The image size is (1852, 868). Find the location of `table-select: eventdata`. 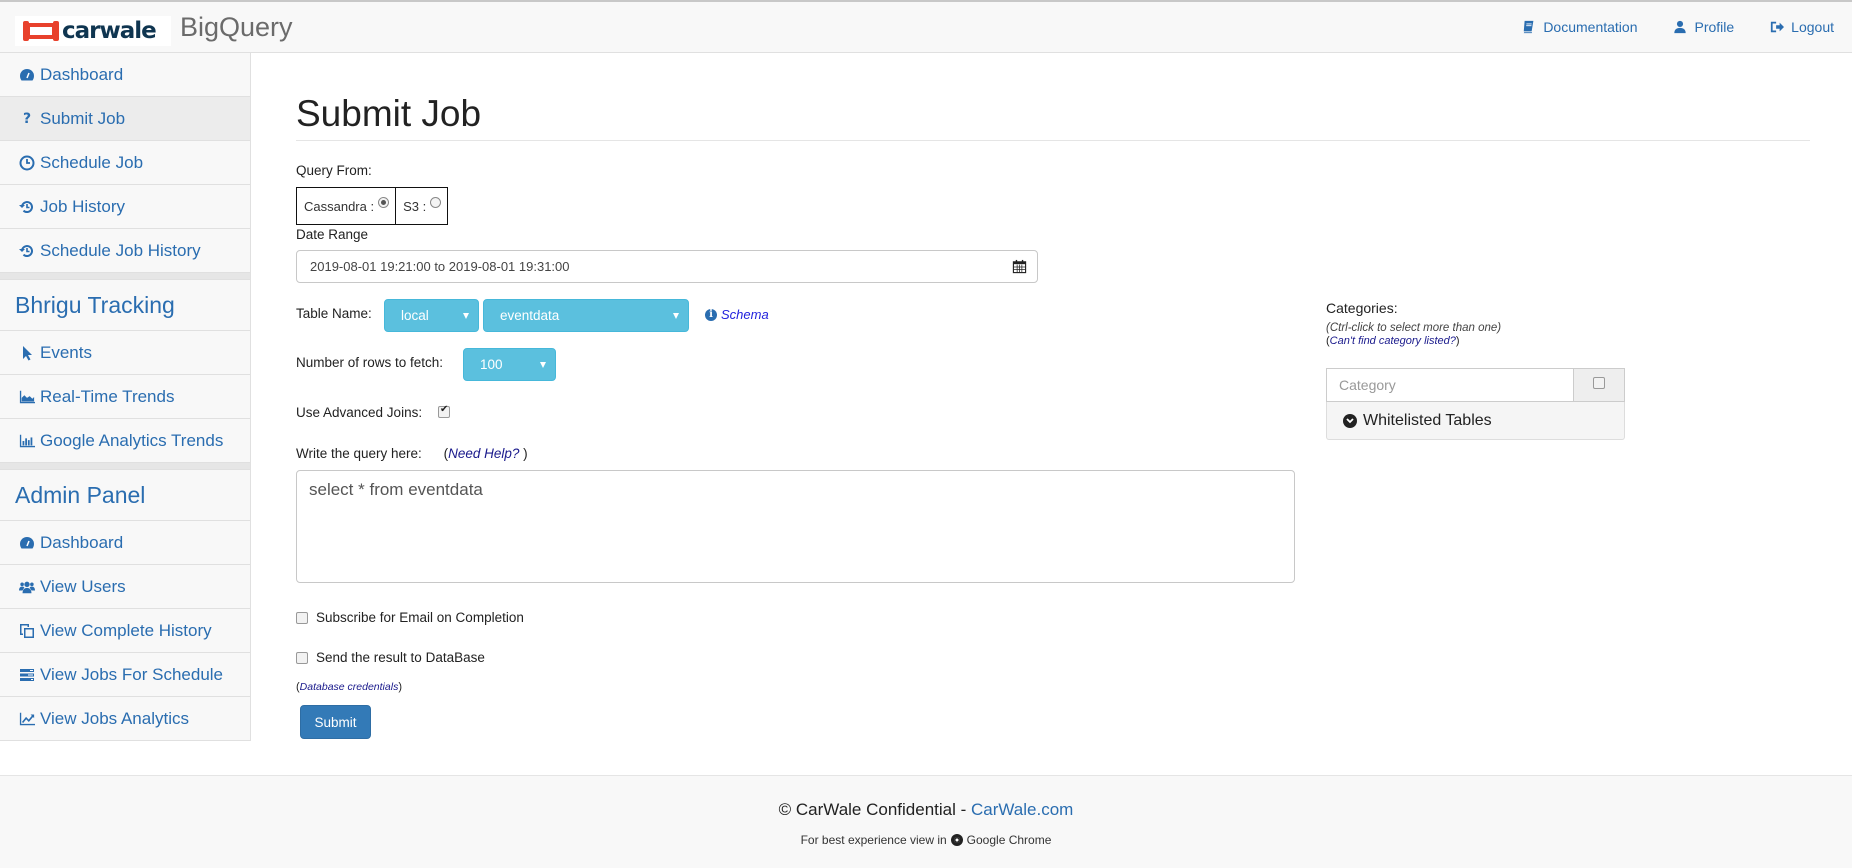

table-select: eventdata is located at coordinates (586, 315).